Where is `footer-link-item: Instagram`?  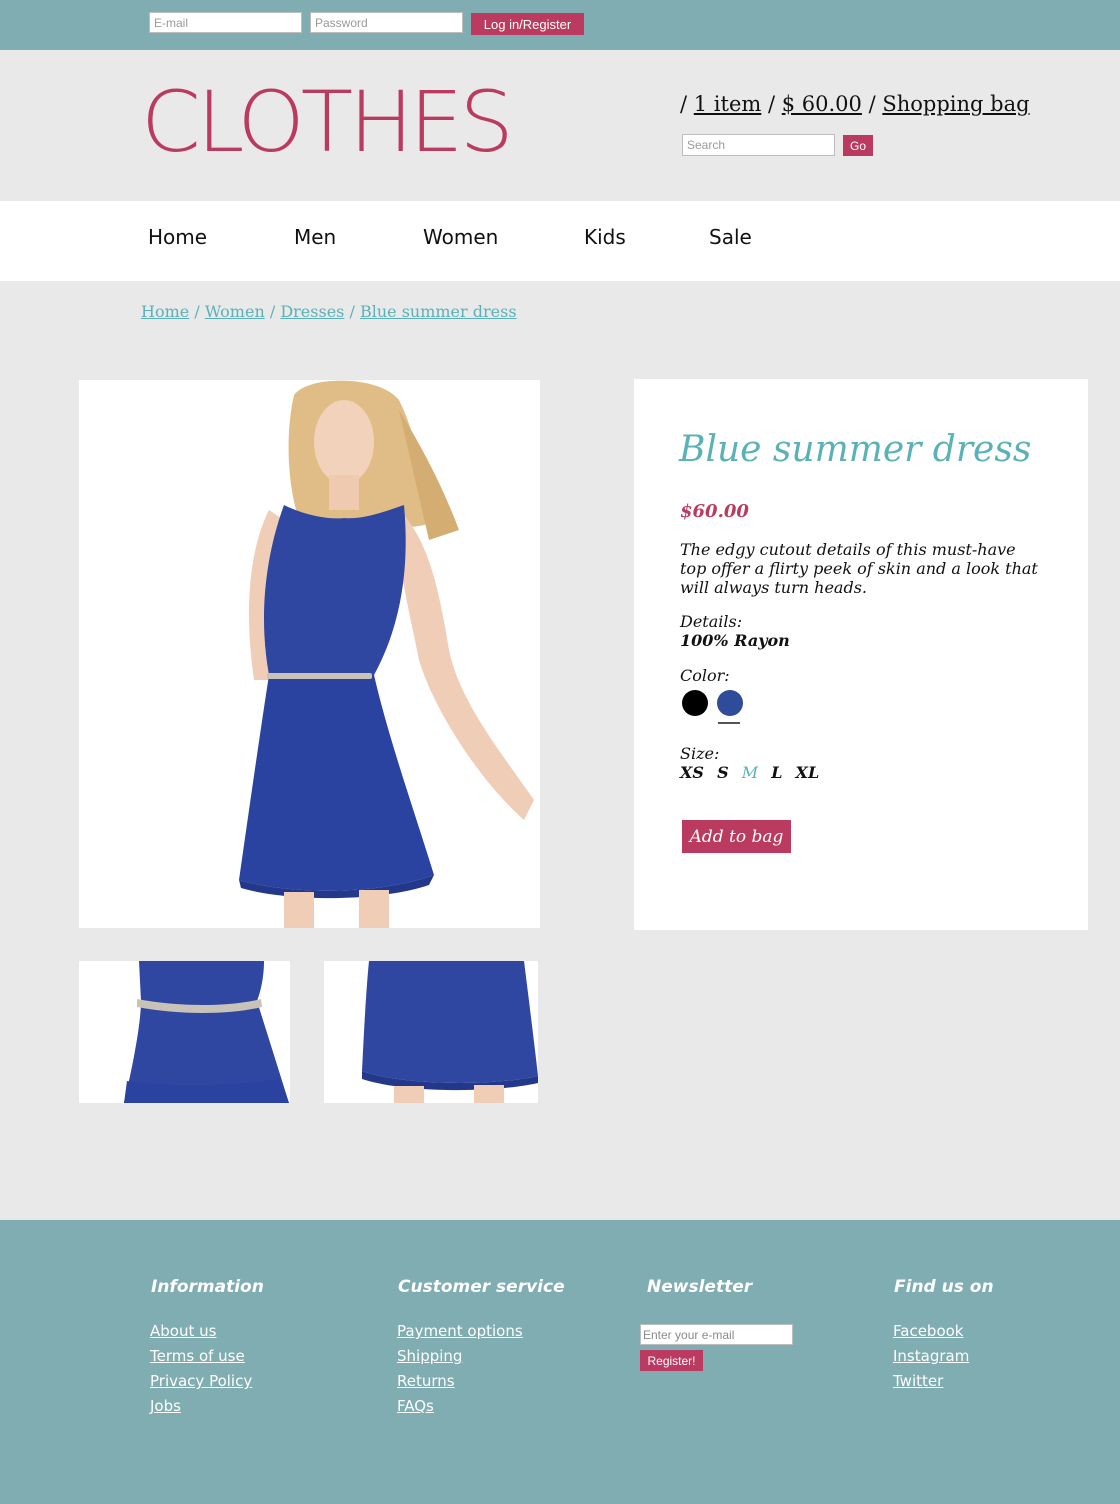 footer-link-item: Instagram is located at coordinates (931, 1359).